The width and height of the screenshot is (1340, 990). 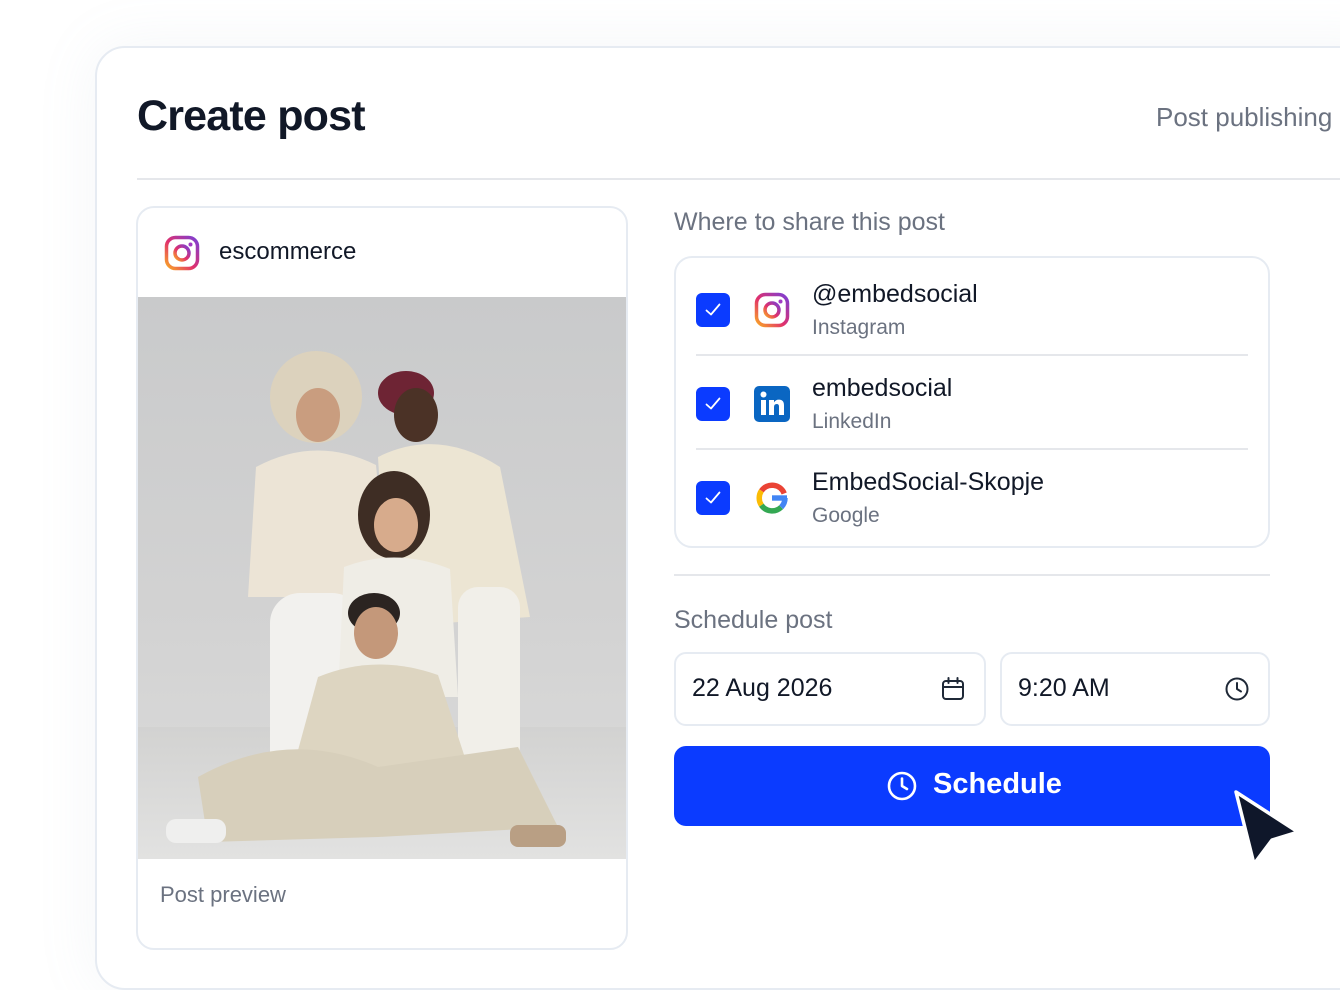 I want to click on schedule-button: Schedule, so click(x=972, y=786).